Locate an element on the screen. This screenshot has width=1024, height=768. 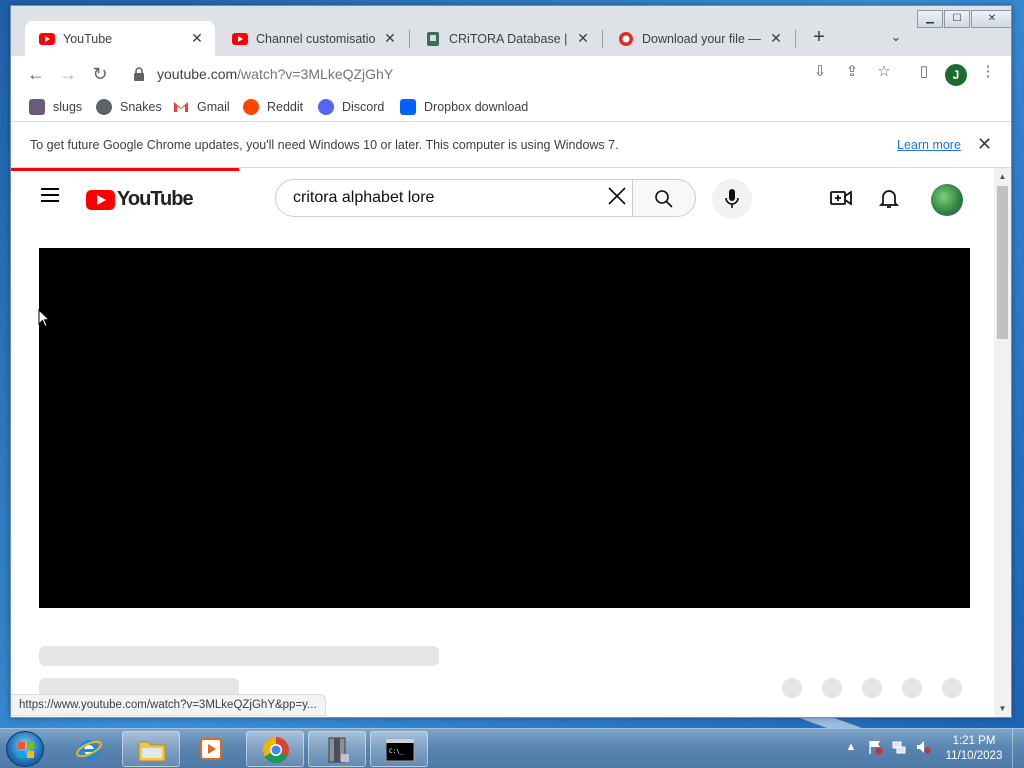
show-hidden-icons-icon: ▲ is located at coordinates (851, 747).